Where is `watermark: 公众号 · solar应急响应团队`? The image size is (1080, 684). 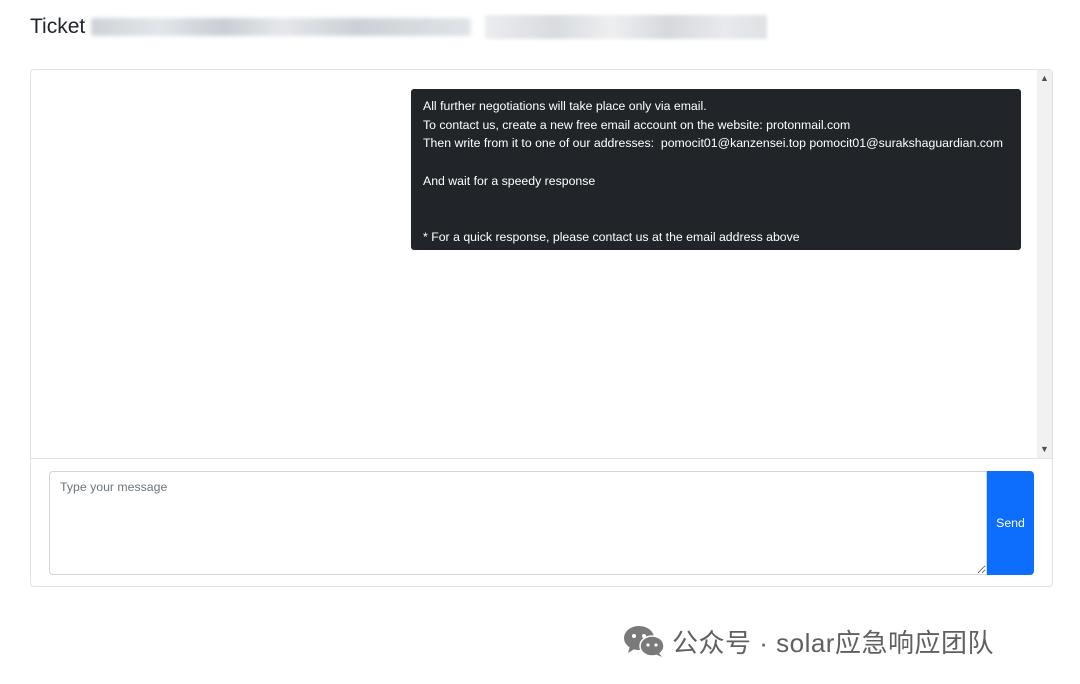 watermark: 公众号 · solar应急响应团队 is located at coordinates (808, 641).